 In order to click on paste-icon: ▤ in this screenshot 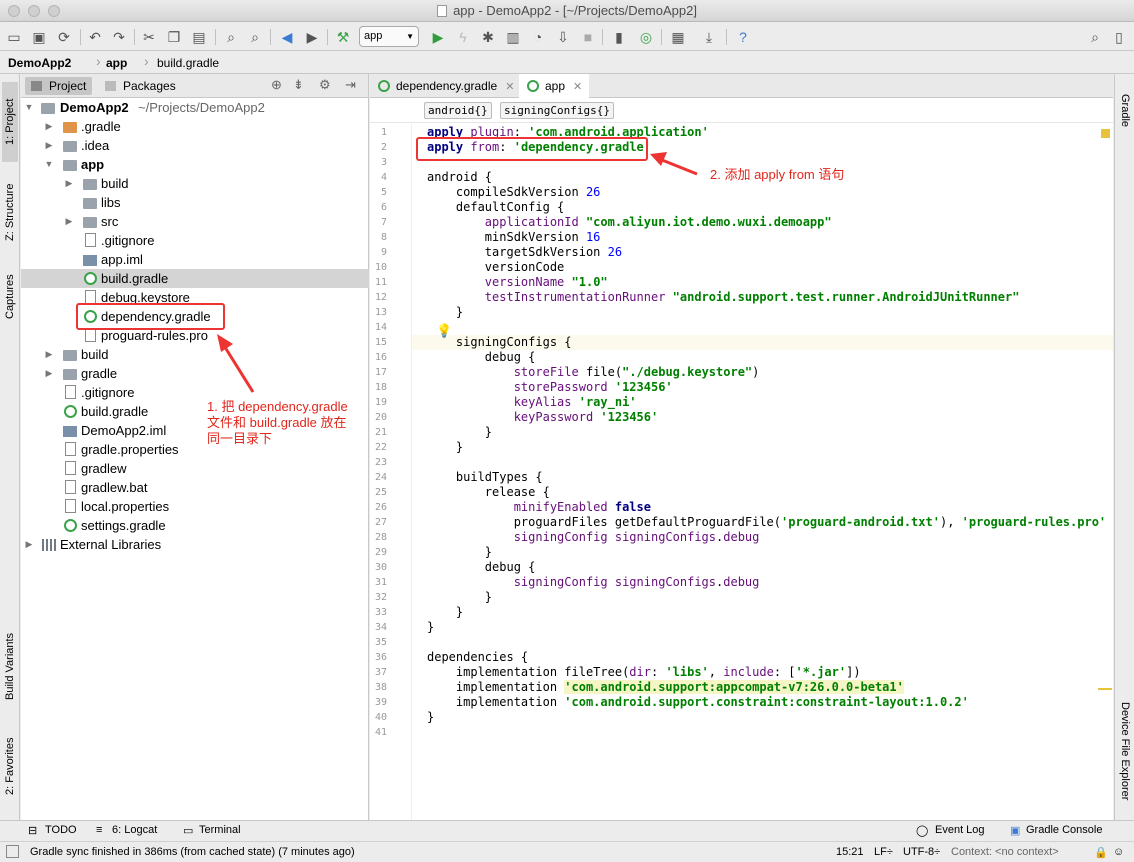, I will do `click(199, 37)`.